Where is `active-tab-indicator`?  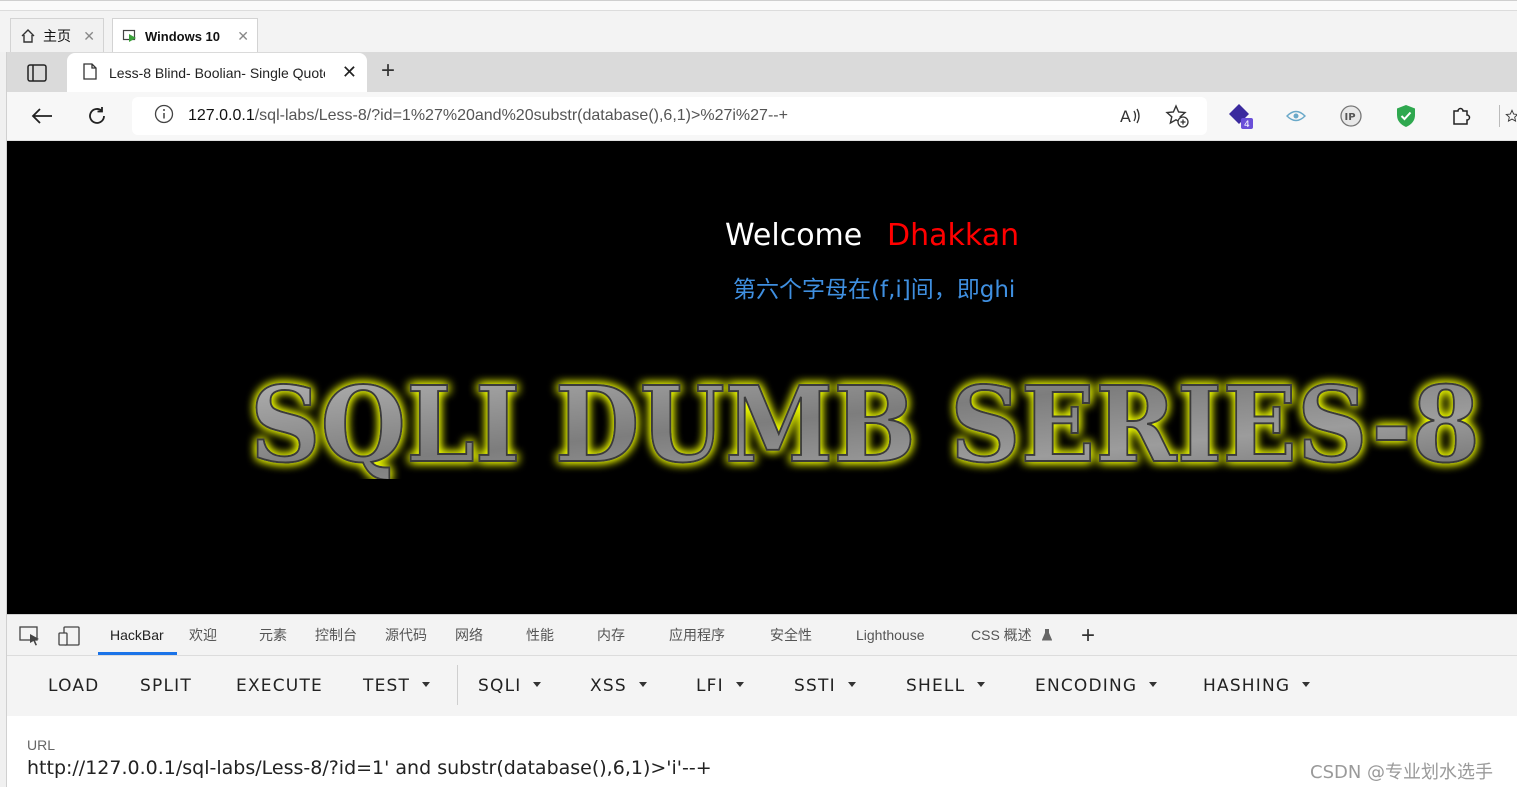 active-tab-indicator is located at coordinates (137, 653).